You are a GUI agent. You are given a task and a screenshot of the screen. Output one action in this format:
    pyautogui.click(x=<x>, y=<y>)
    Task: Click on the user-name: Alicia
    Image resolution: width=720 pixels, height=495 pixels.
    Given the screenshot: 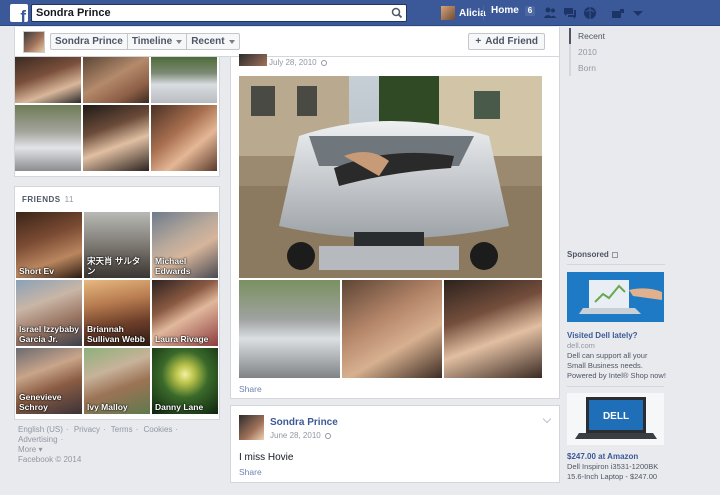 What is the action you would take?
    pyautogui.click(x=472, y=13)
    